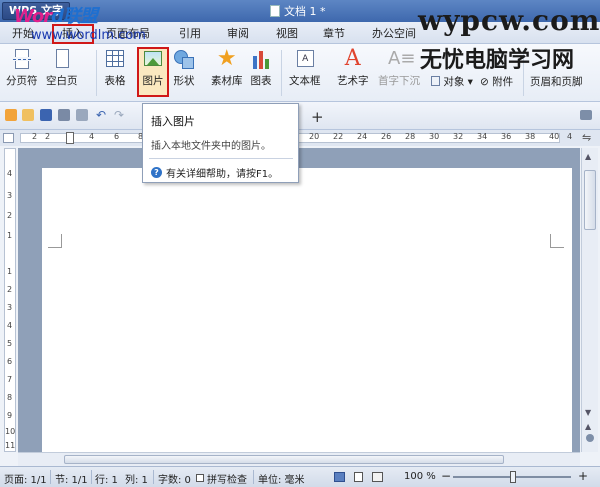 The image size is (600, 487). I want to click on document-title-text: 文档 1 *, so click(305, 11).